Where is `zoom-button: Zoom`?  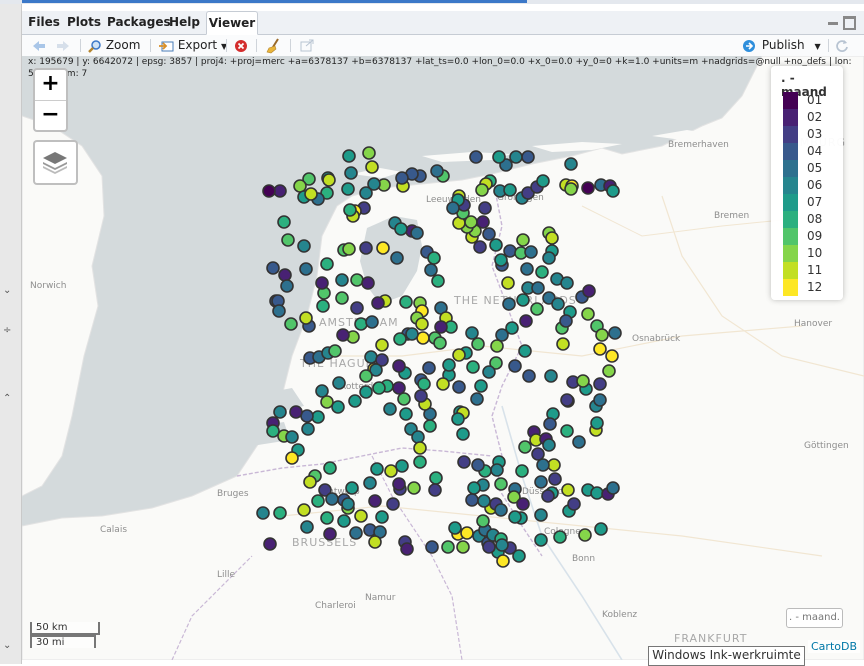
zoom-button: Zoom is located at coordinates (114, 45).